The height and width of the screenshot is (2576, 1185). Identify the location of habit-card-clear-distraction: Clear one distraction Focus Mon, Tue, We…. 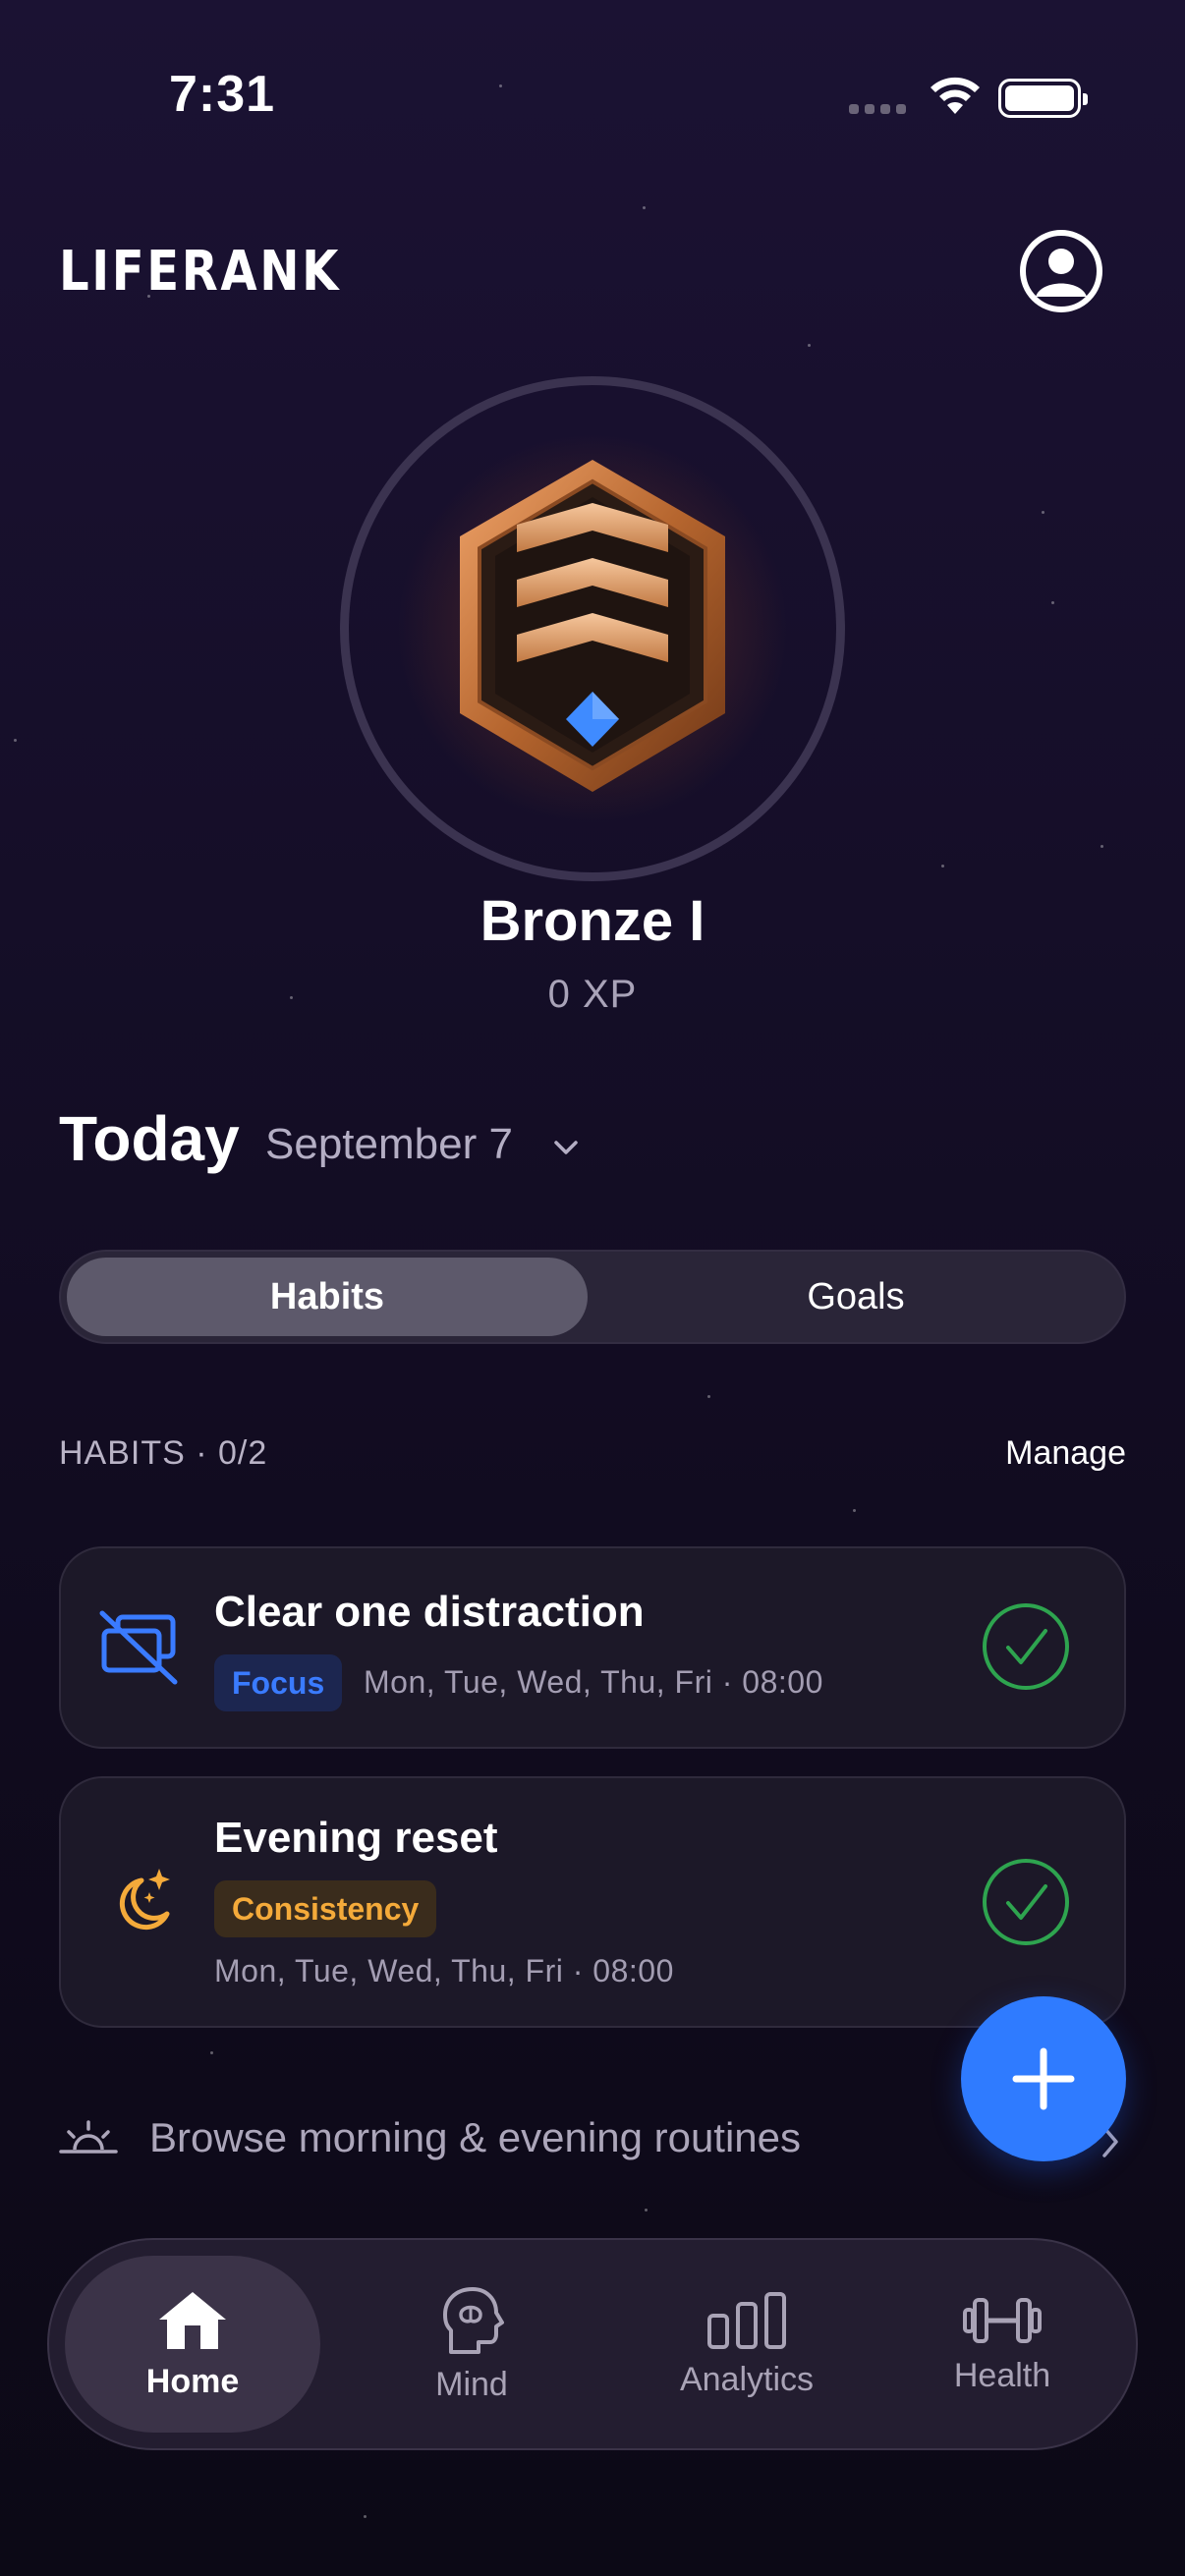
(592, 1647).